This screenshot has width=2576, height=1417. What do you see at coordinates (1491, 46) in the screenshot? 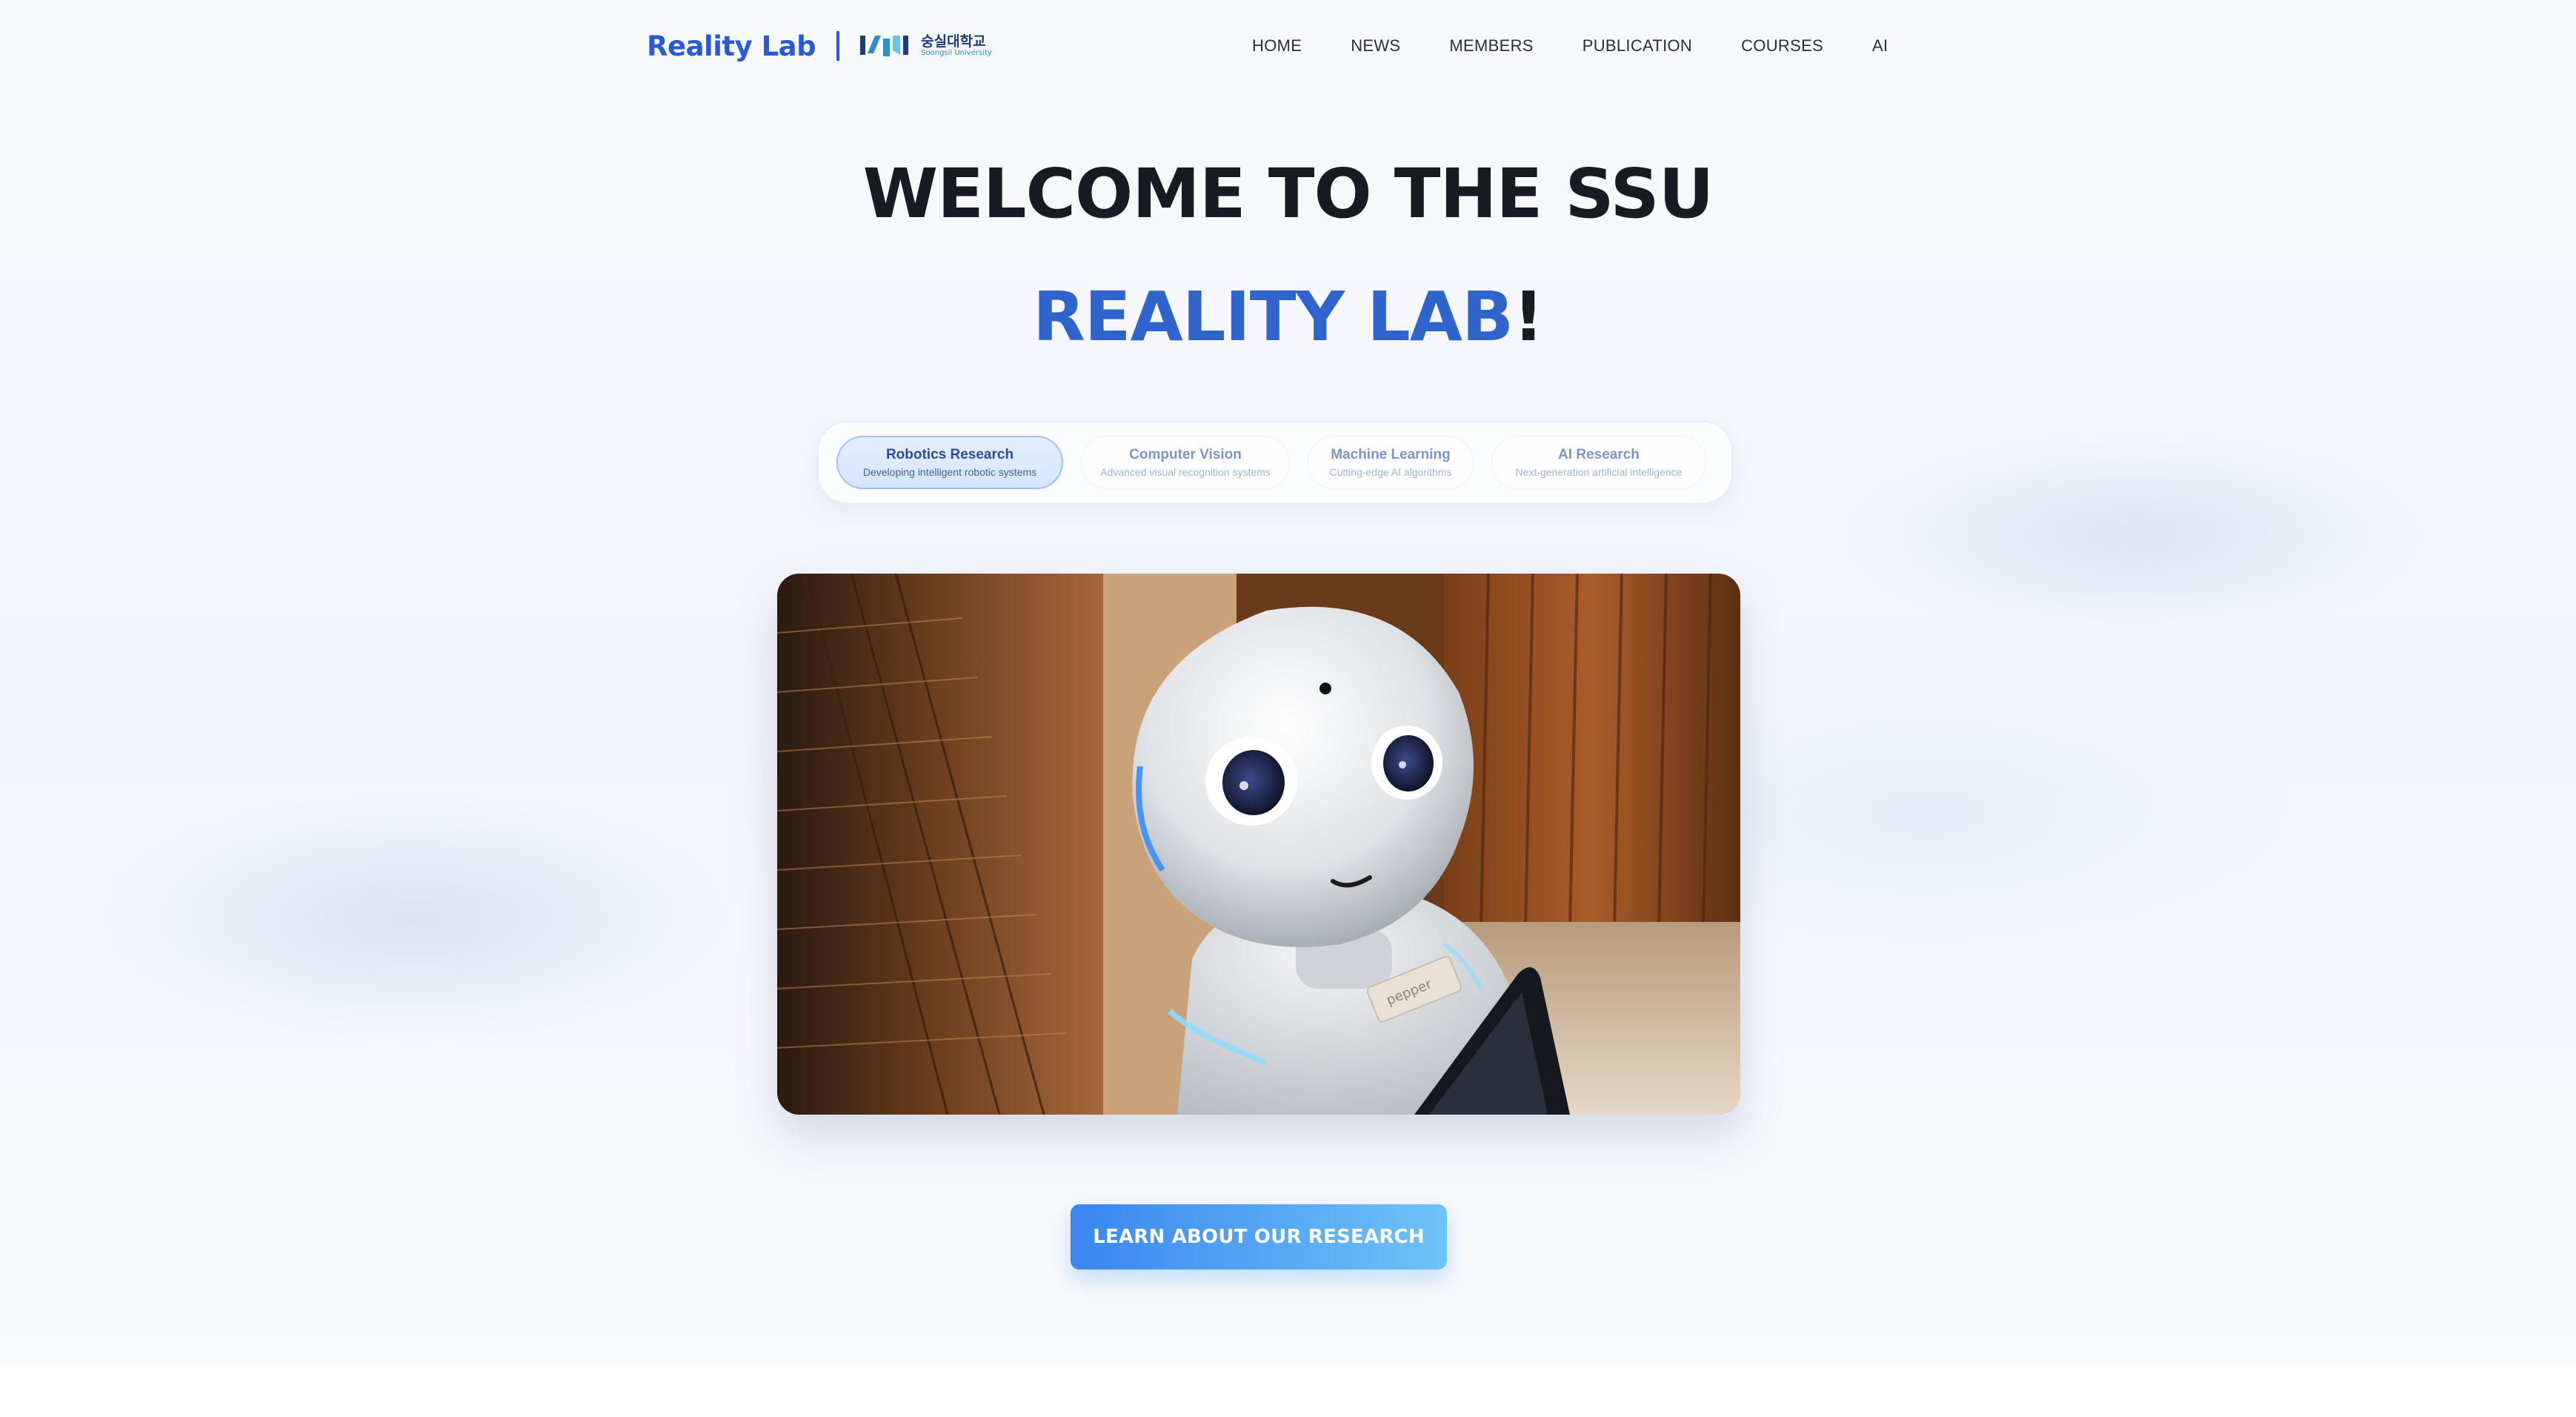
I see `nav-members: MEMBERS` at bounding box center [1491, 46].